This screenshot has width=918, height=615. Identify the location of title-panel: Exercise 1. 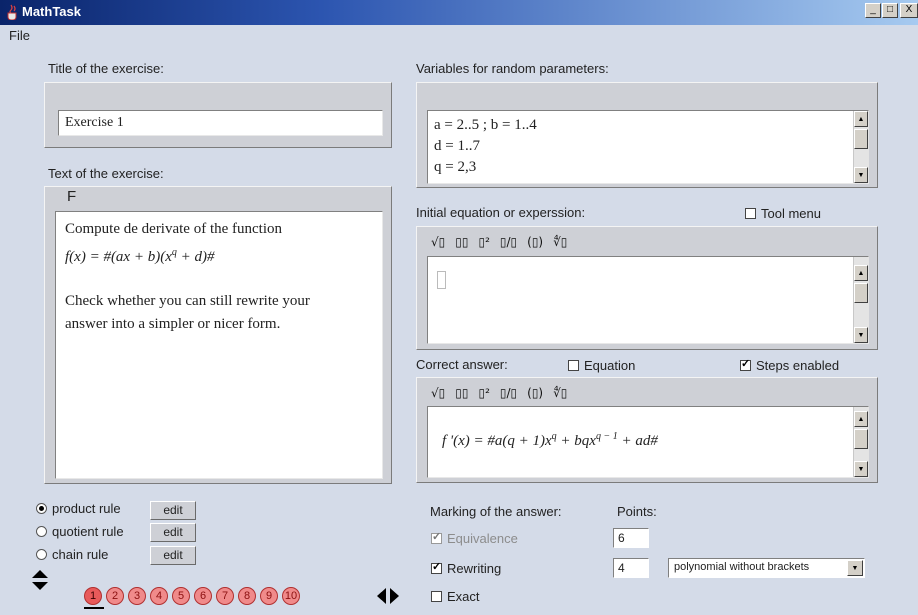
(218, 115).